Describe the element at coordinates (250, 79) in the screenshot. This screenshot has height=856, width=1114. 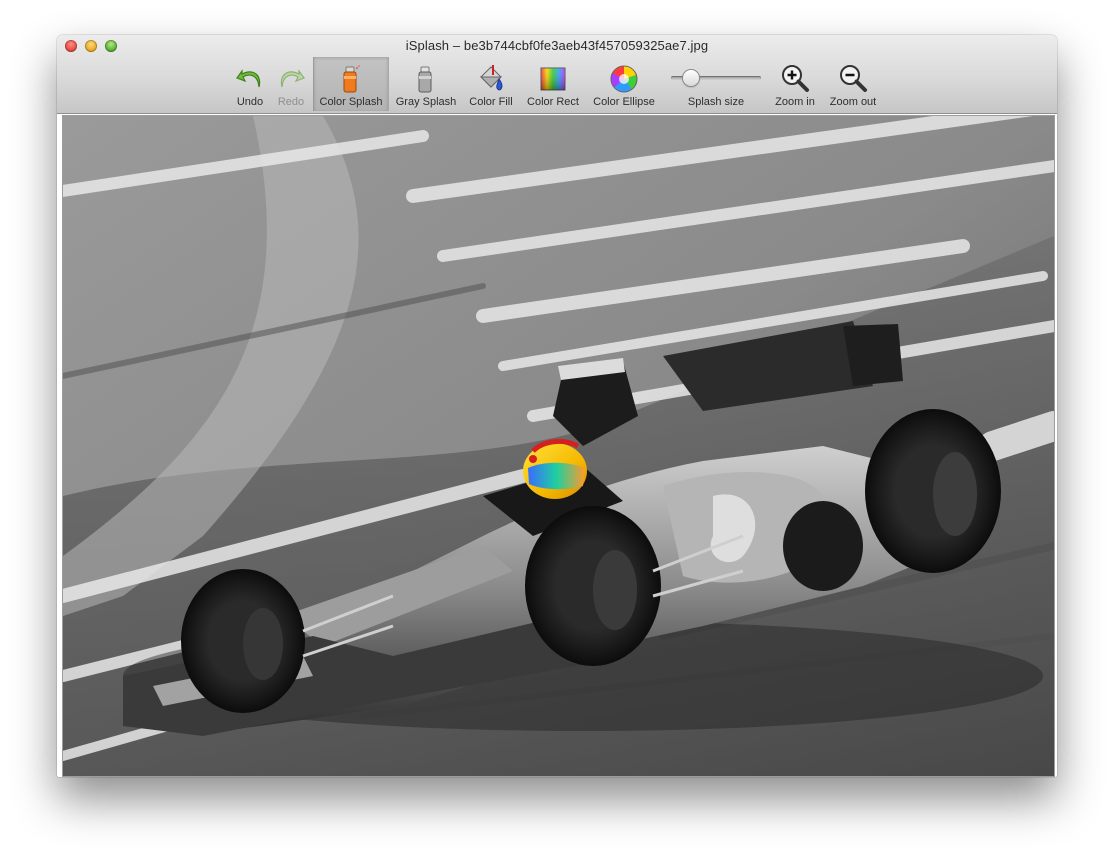
I see `undo-arrow-icon` at that location.